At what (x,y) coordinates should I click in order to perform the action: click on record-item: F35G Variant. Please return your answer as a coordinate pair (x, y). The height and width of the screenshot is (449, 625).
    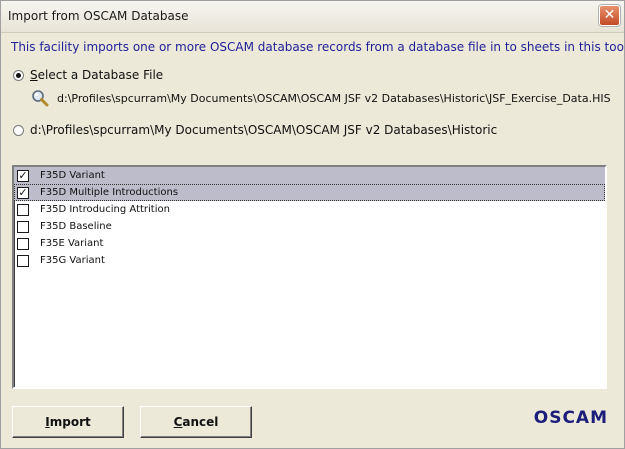
    Looking at the image, I should click on (309, 260).